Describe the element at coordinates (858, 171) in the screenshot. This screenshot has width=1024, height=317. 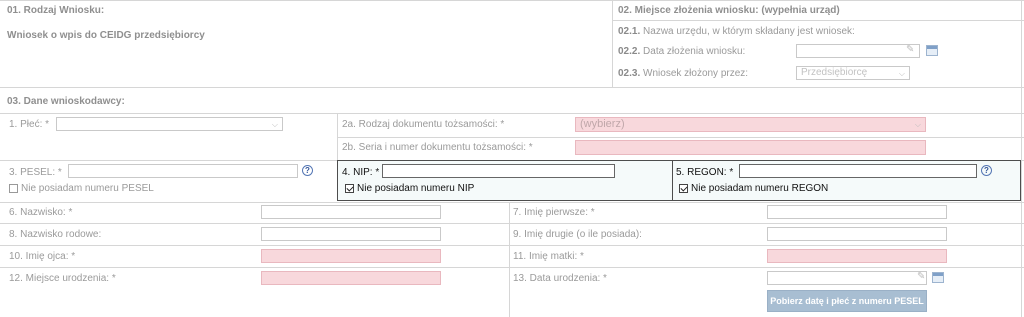
I see `regon-input` at that location.